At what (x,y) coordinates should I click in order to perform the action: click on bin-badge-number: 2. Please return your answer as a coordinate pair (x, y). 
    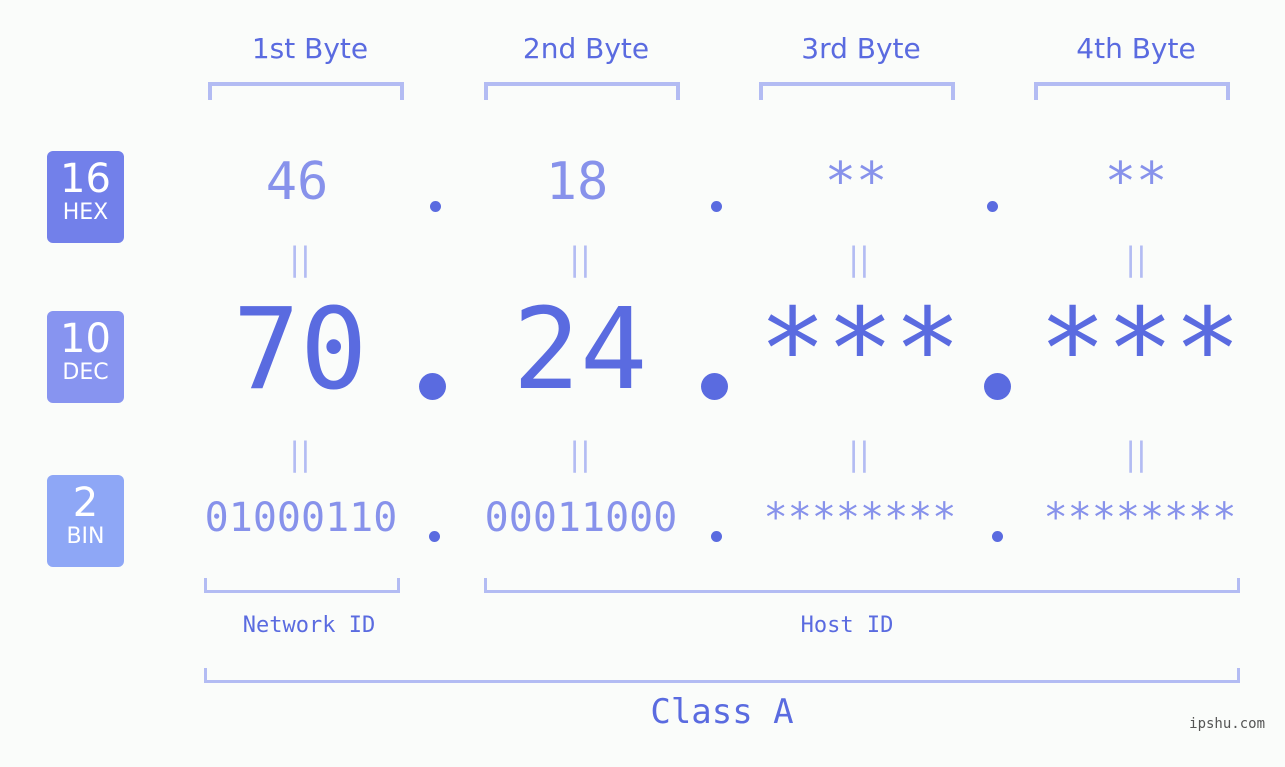
    Looking at the image, I should click on (85, 503).